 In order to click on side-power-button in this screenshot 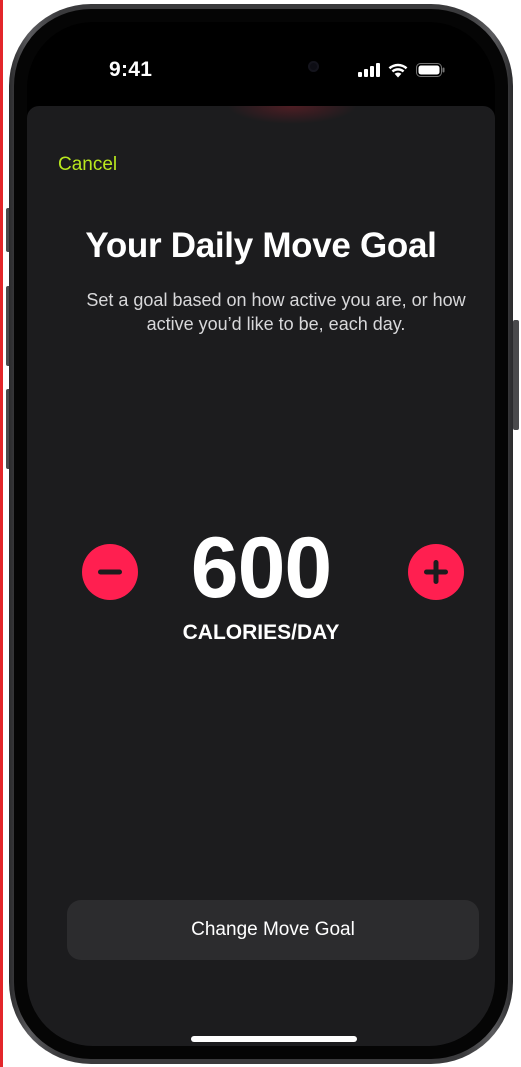, I will do `click(516, 375)`.